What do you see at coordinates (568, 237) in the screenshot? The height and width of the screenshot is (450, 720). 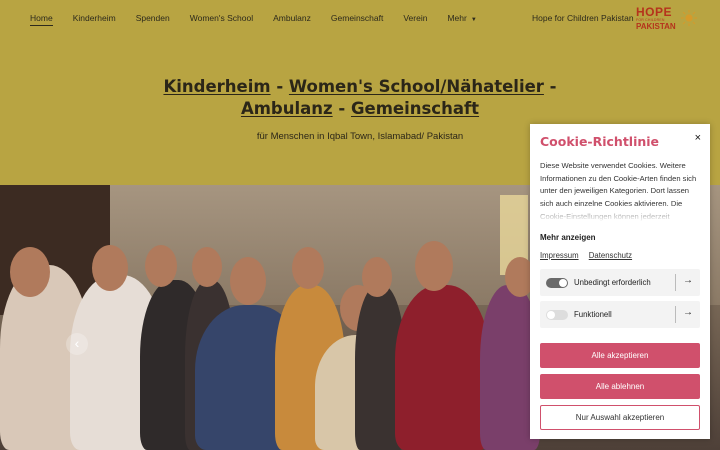 I see `show-more-link: Mehr anzeigen` at bounding box center [568, 237].